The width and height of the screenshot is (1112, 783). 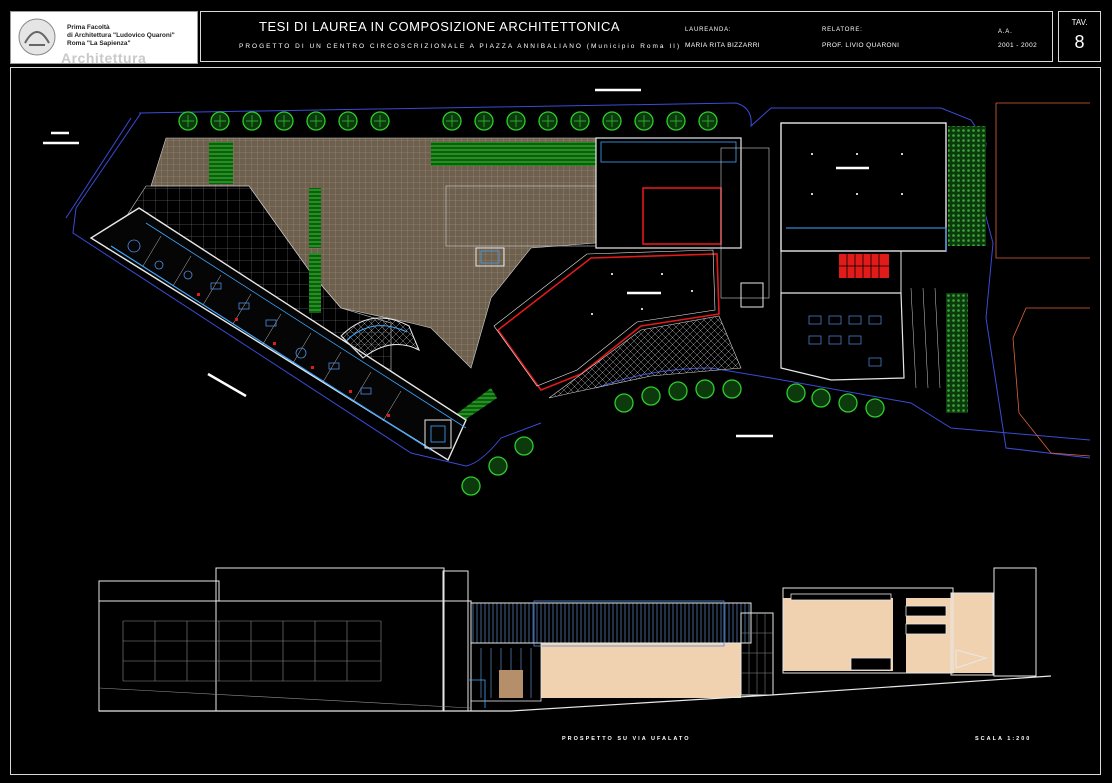 What do you see at coordinates (752, 295) in the screenshot?
I see `stair-core` at bounding box center [752, 295].